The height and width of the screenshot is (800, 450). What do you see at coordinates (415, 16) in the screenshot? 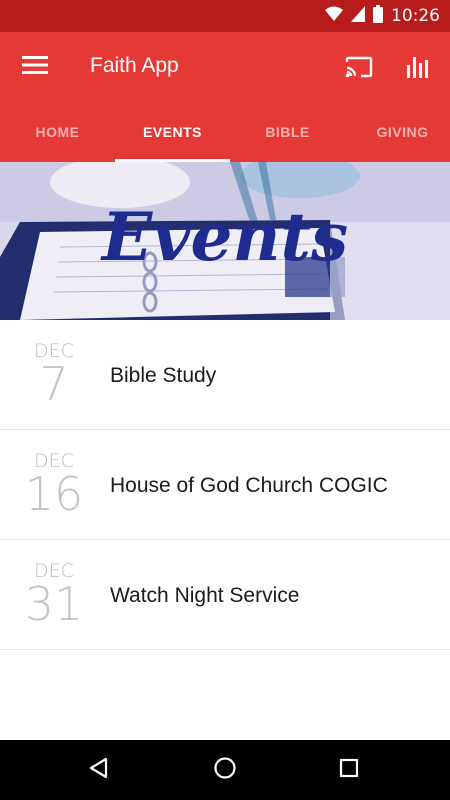
I see `status-time: 10:26` at bounding box center [415, 16].